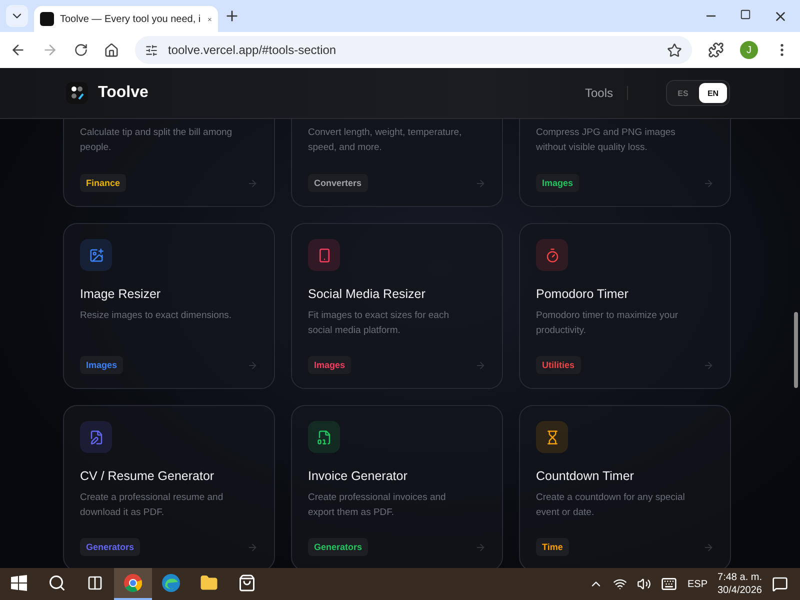 The image size is (800, 600). I want to click on address-bar: toolve.vercel.app/#tools-section, so click(413, 50).